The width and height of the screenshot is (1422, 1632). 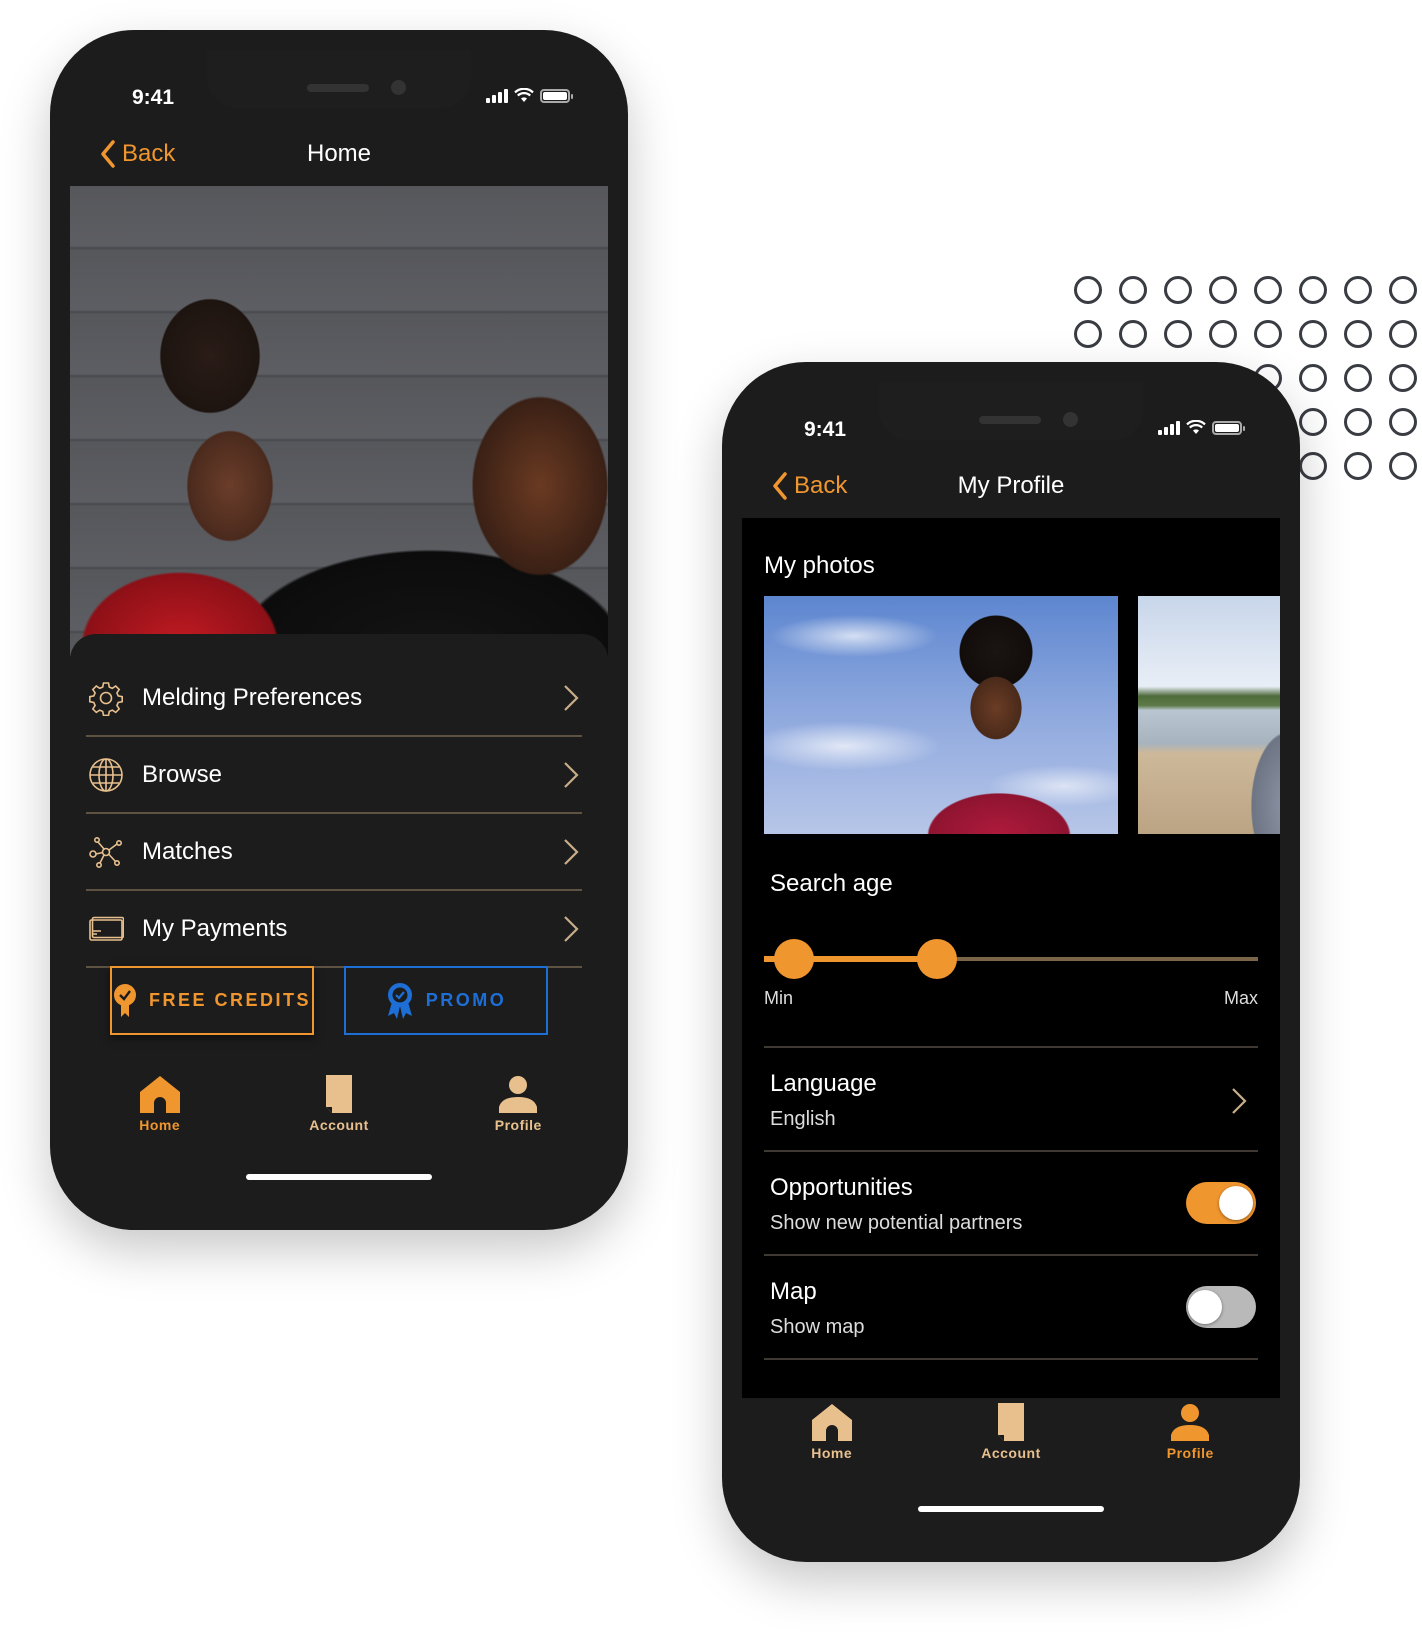 What do you see at coordinates (1190, 1422) in the screenshot?
I see `person-icon` at bounding box center [1190, 1422].